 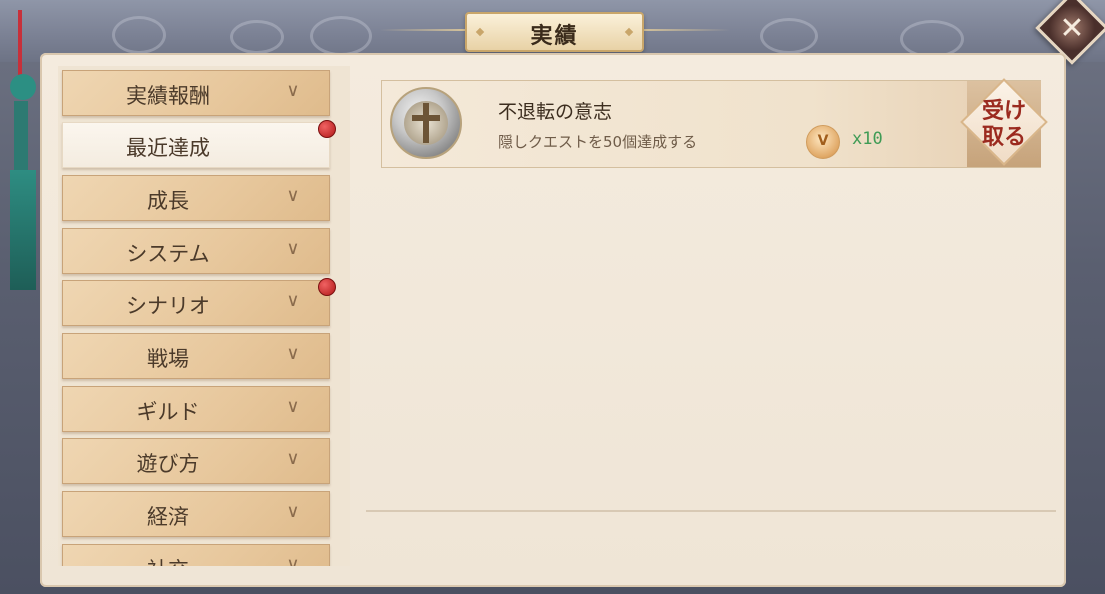 I want to click on sidebar-item-scenario: シナリオ ∨, so click(x=199, y=302).